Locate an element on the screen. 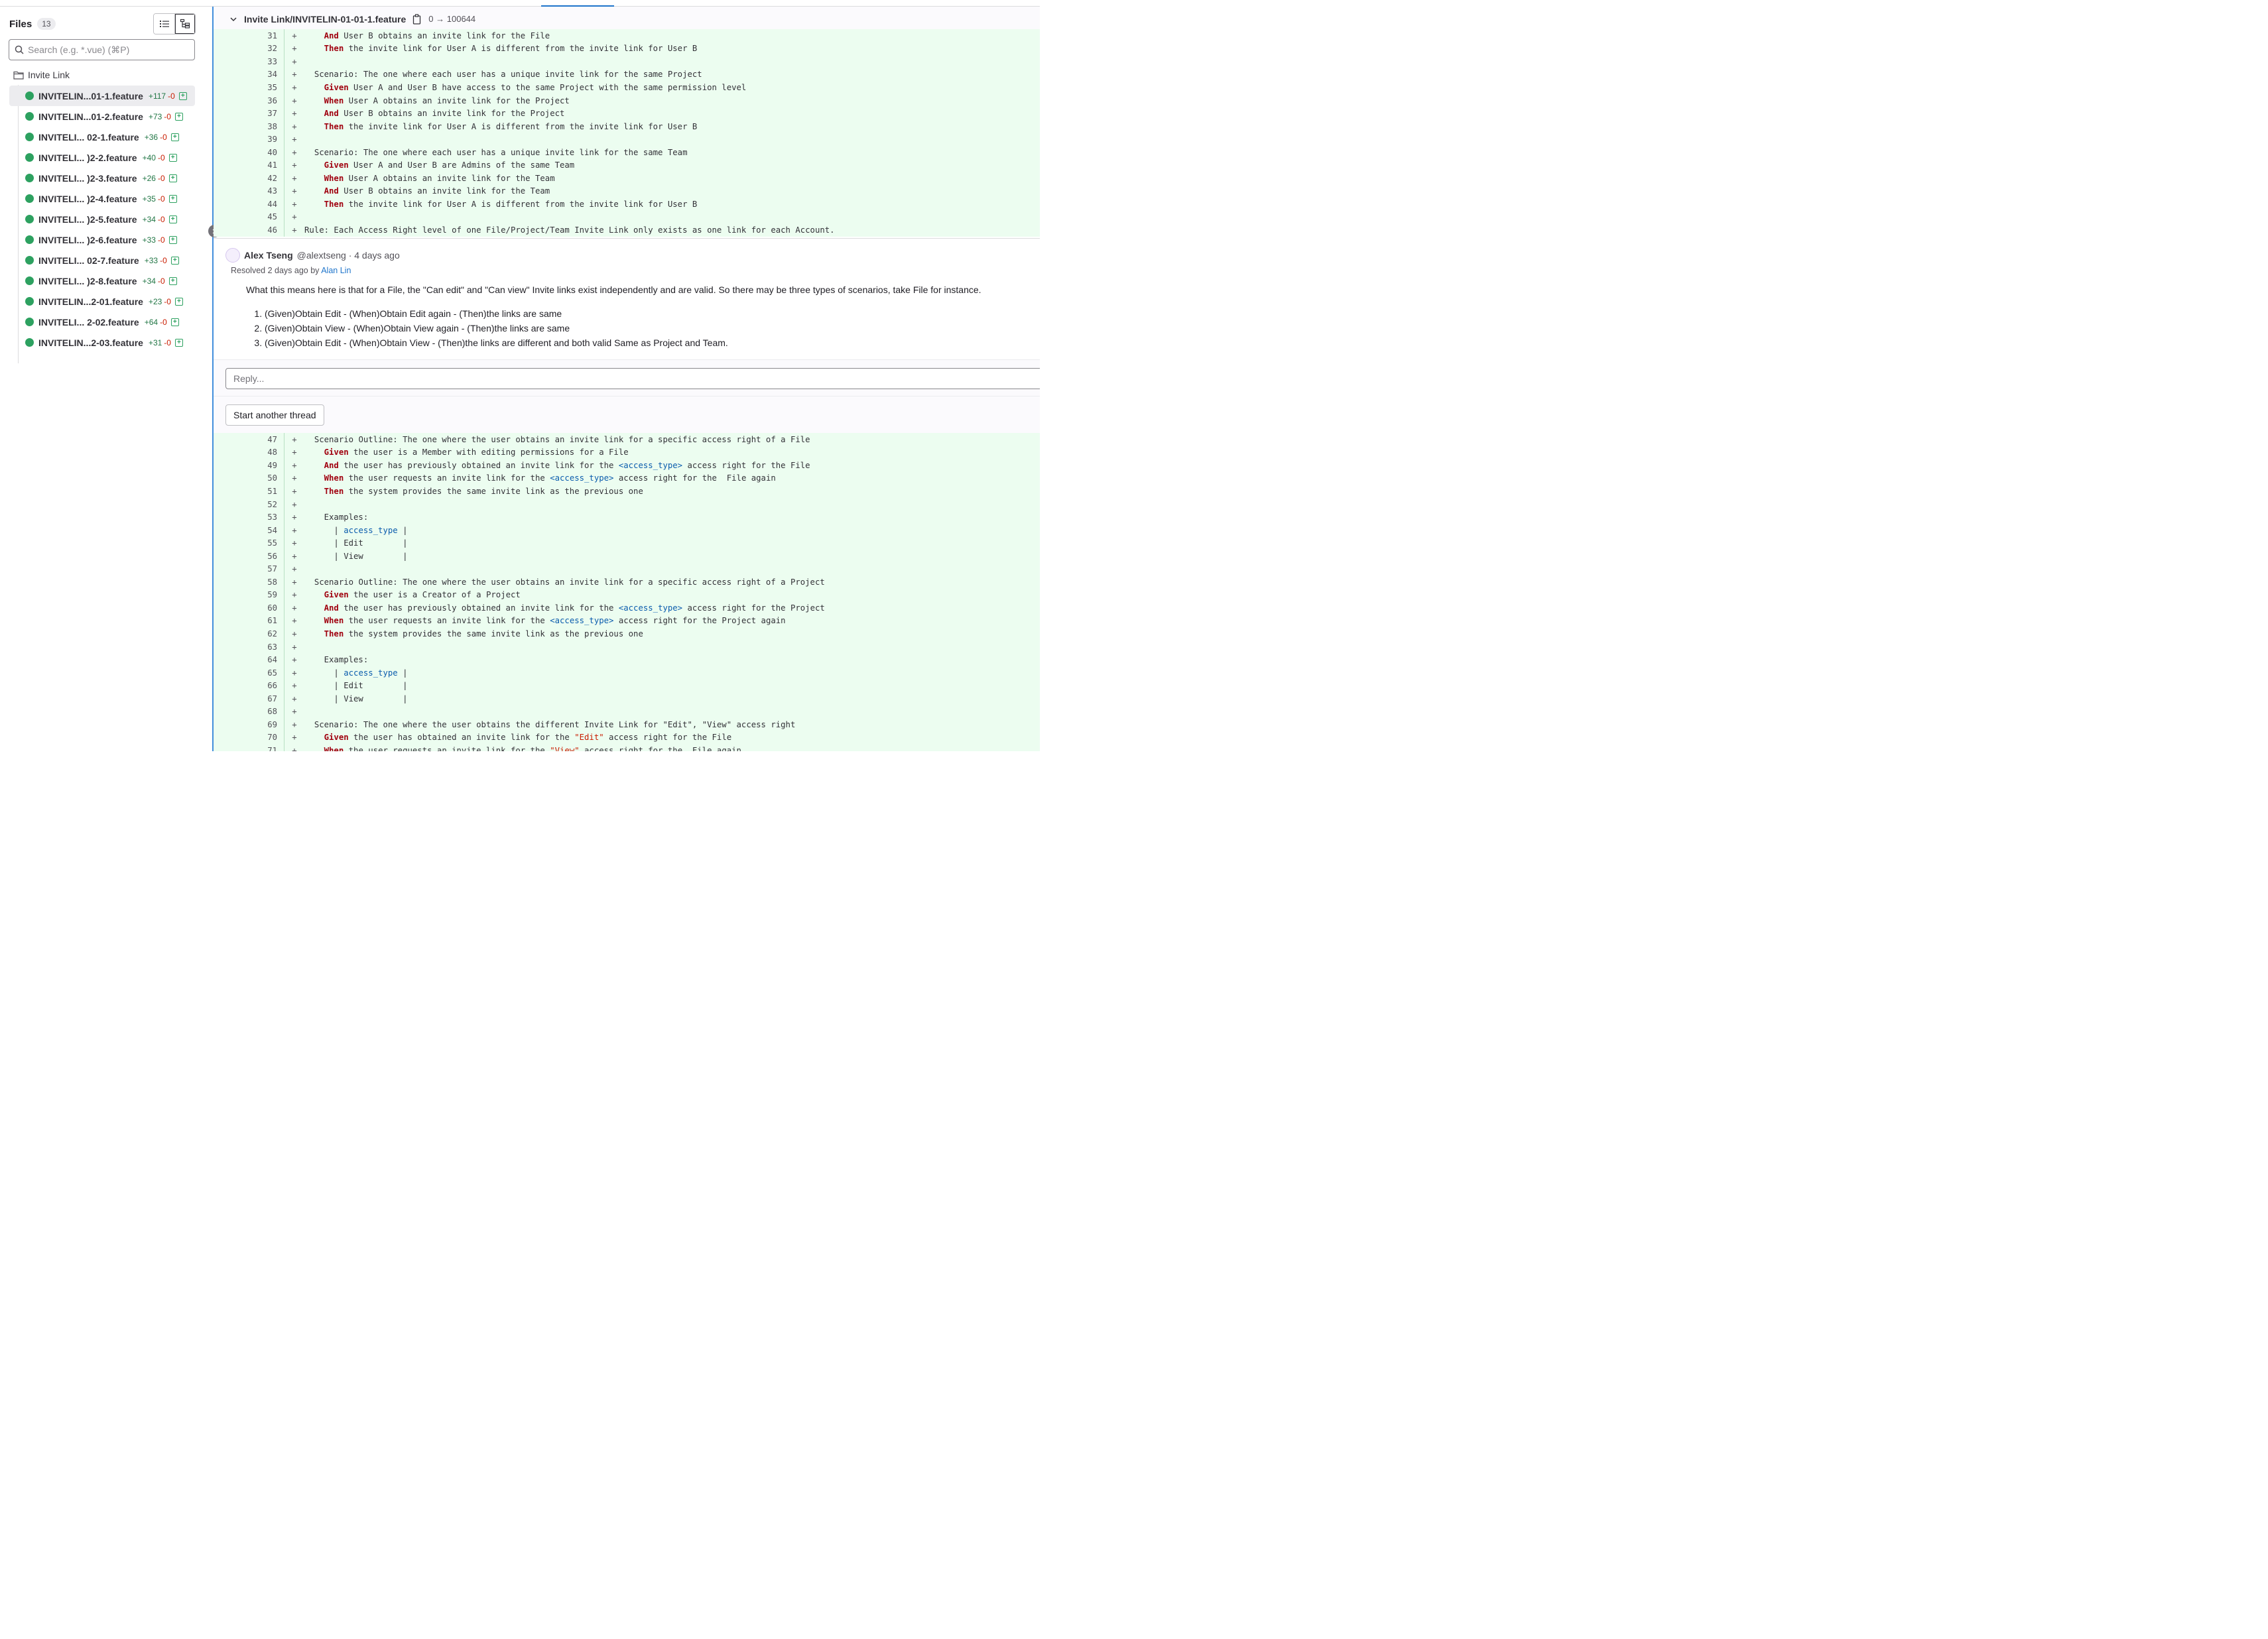 Image resolution: width=2268 pixels, height=1639 pixels. file-item: INVITELIN...01-2.feature +73 -0 + is located at coordinates (102, 116).